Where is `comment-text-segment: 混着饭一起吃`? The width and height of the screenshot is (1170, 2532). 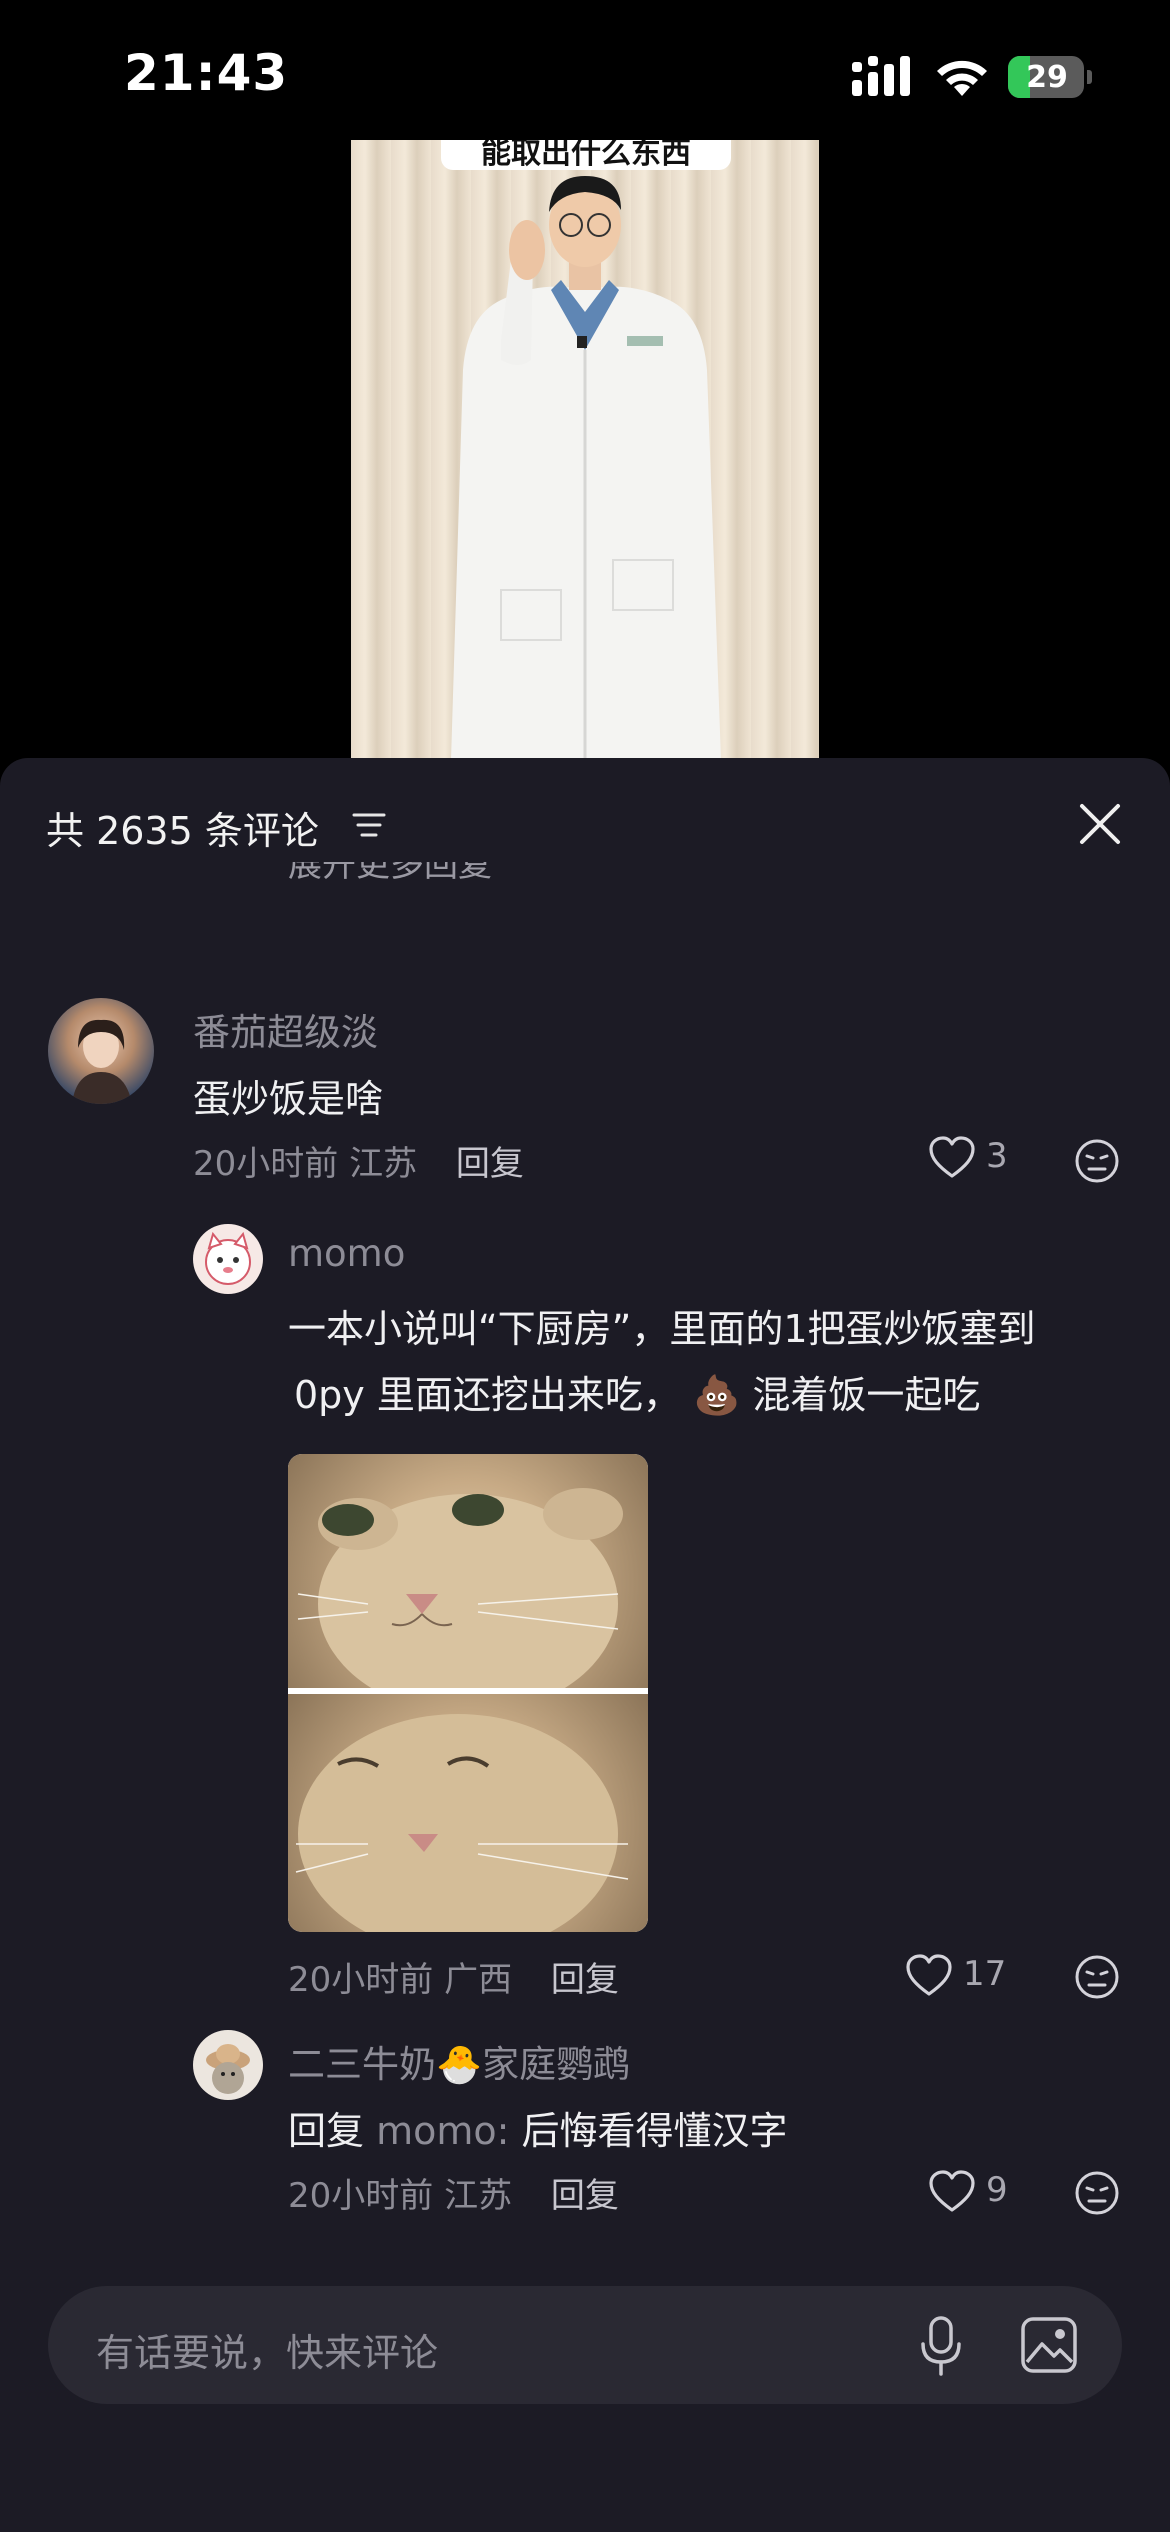
comment-text-segment: 混着饭一起吃 is located at coordinates (866, 1395).